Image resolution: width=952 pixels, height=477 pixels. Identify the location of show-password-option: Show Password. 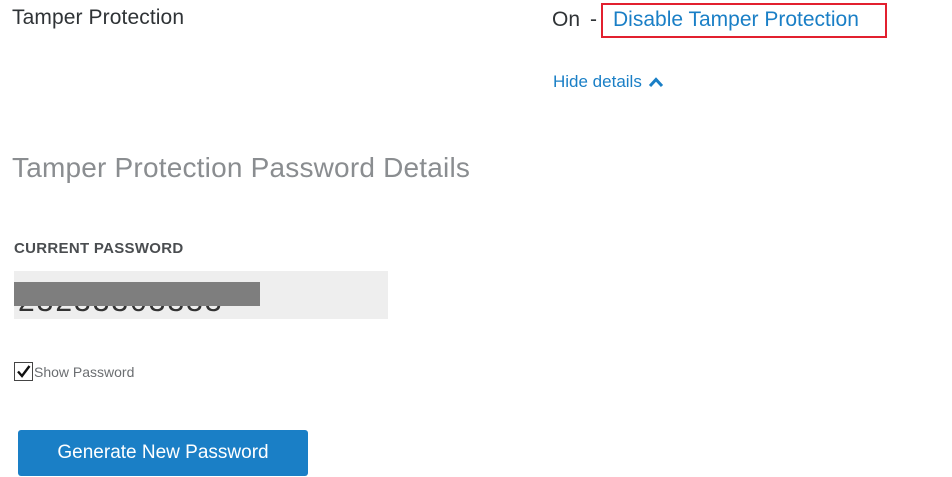
(74, 371).